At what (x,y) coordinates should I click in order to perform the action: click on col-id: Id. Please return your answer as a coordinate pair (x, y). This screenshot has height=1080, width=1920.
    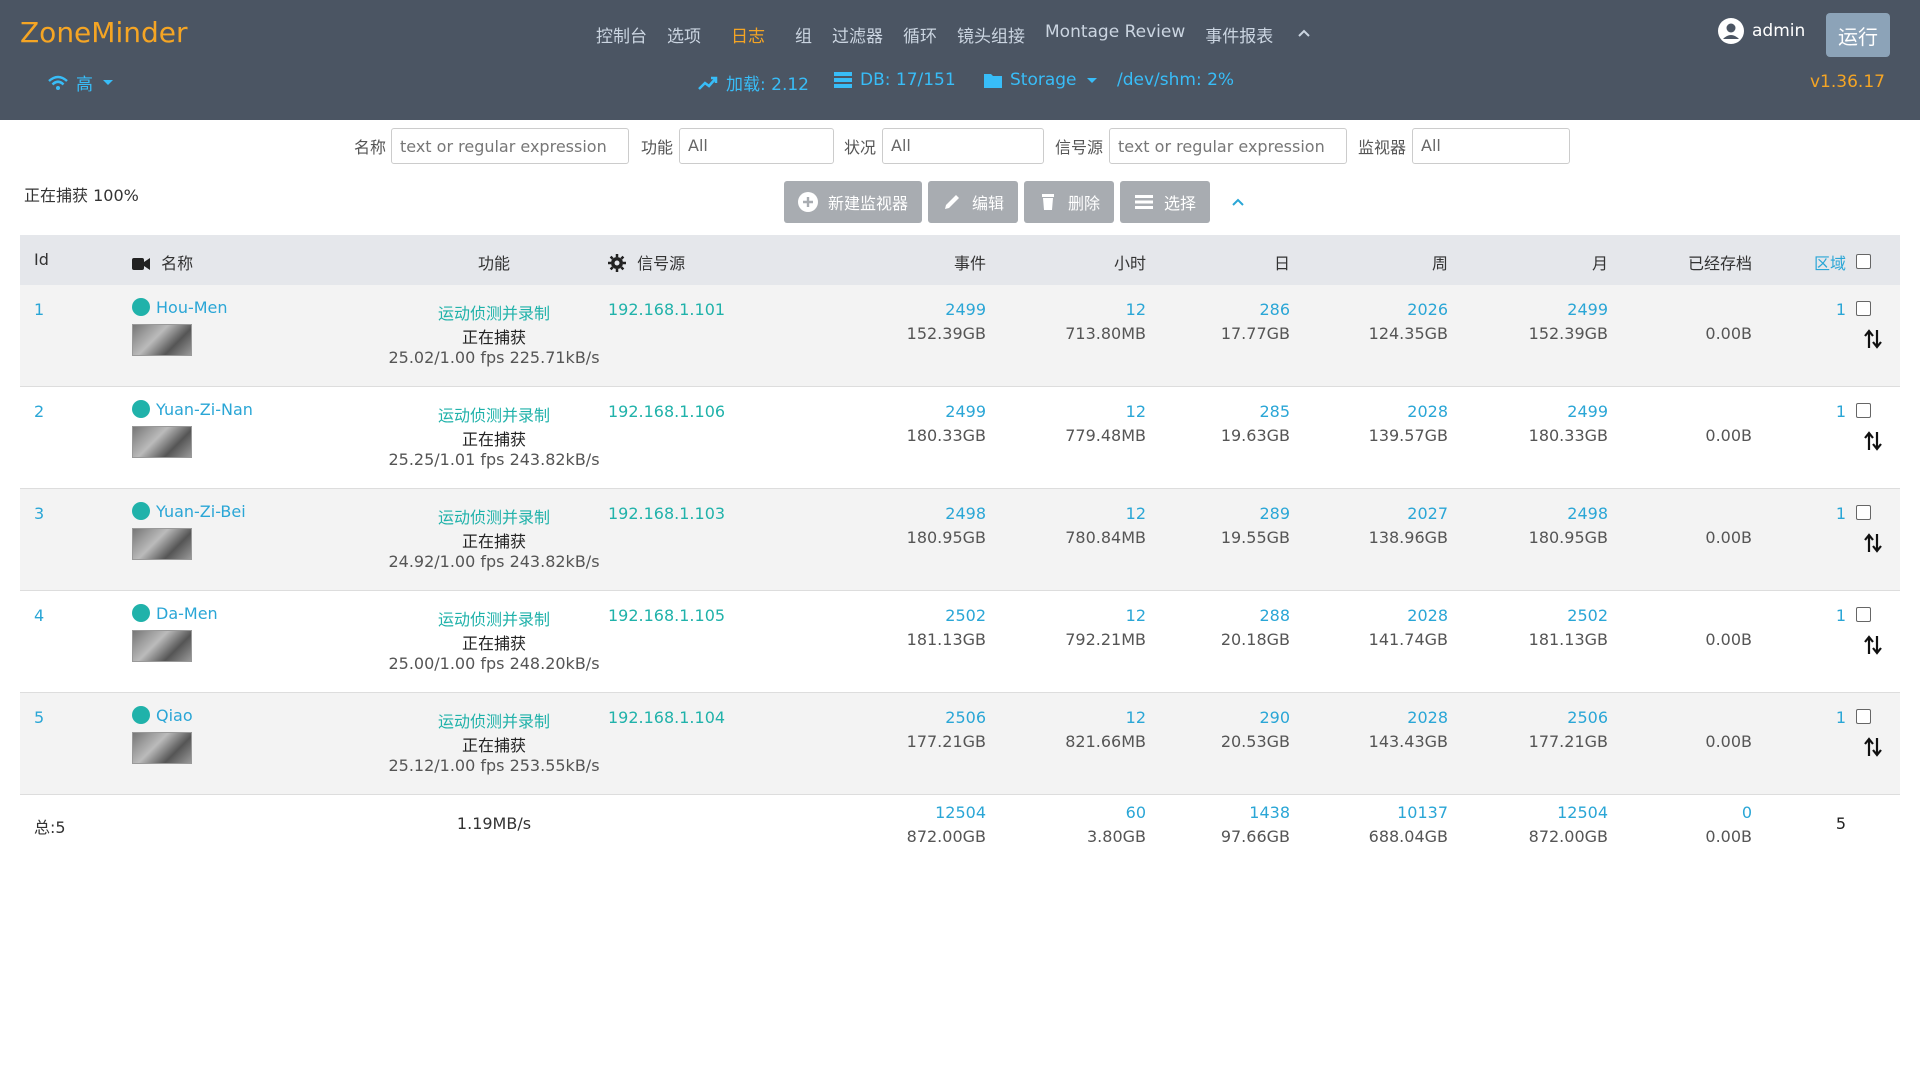
    Looking at the image, I should click on (41, 259).